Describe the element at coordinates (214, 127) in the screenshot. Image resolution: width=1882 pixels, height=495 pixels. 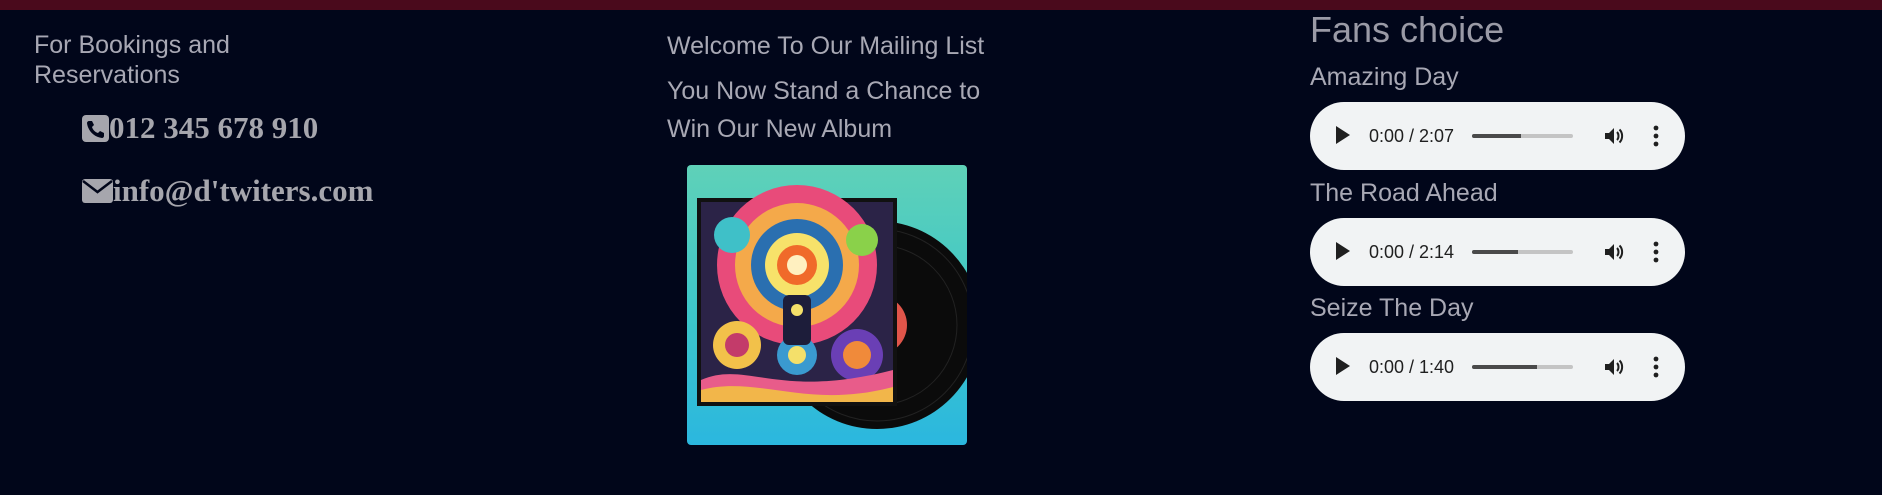
I see `phone-number: 012 345 678 910` at that location.